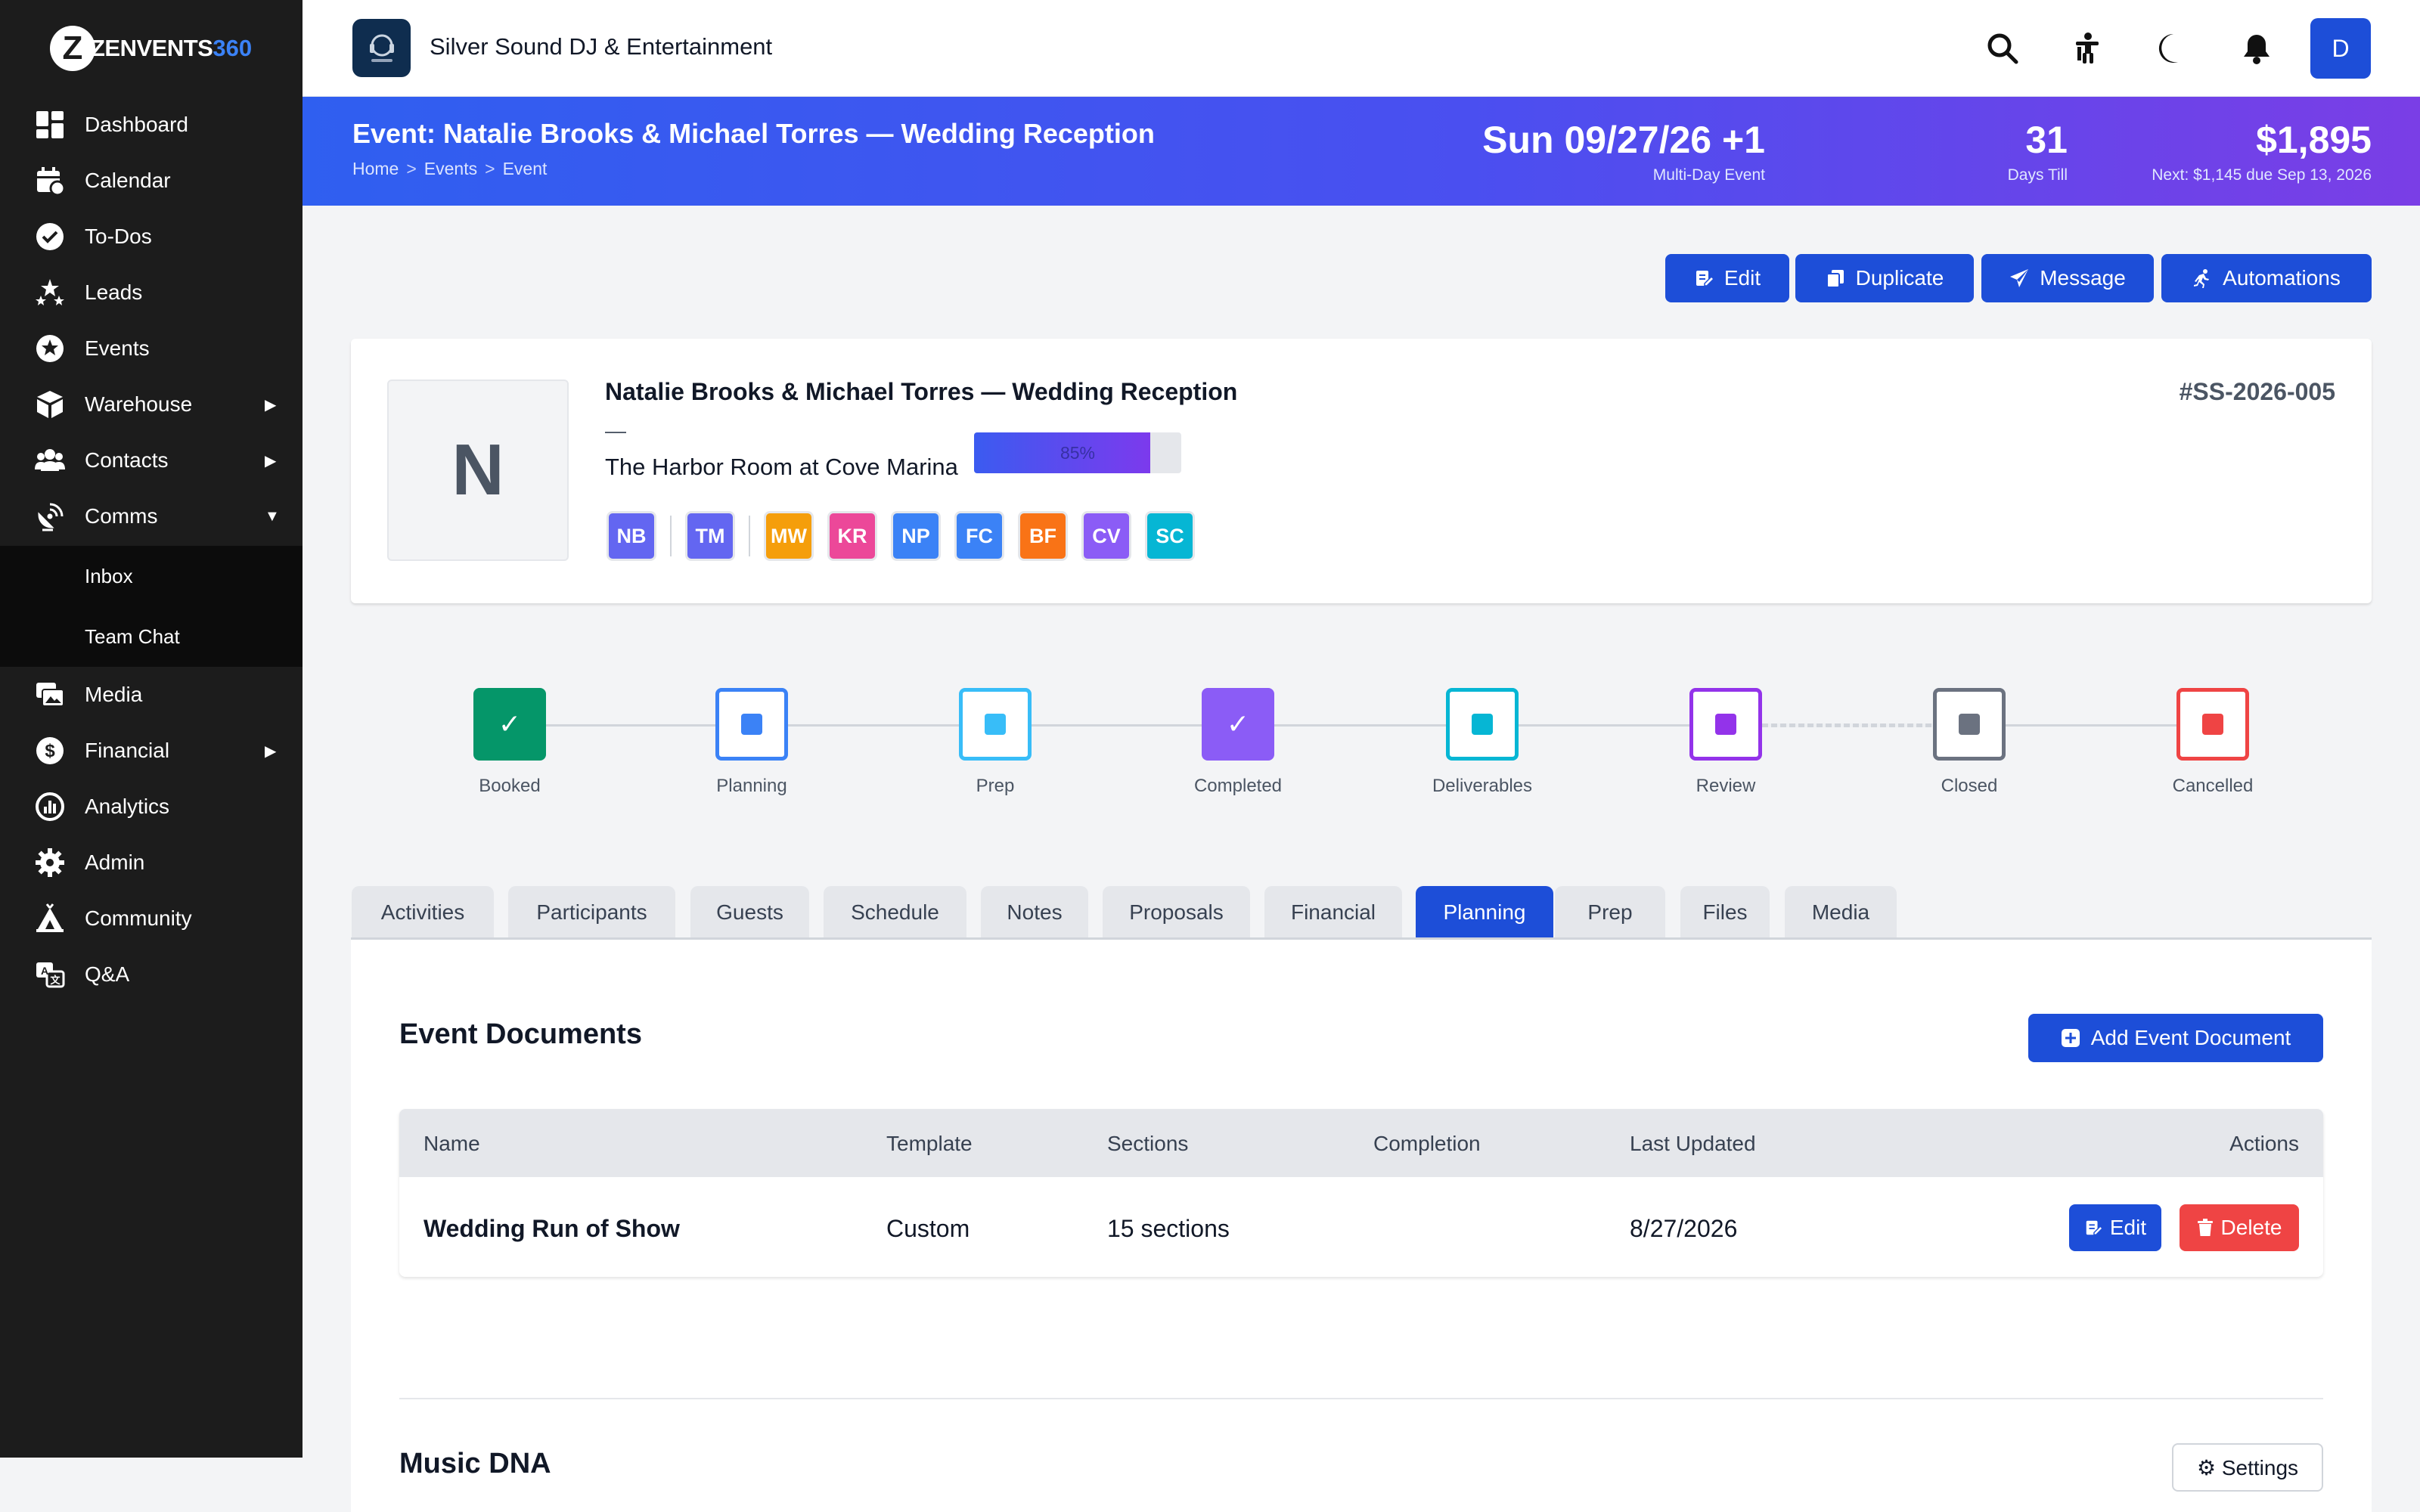 This screenshot has width=2420, height=1512. Describe the element at coordinates (996, 786) in the screenshot. I see `stage-label: Prep` at that location.